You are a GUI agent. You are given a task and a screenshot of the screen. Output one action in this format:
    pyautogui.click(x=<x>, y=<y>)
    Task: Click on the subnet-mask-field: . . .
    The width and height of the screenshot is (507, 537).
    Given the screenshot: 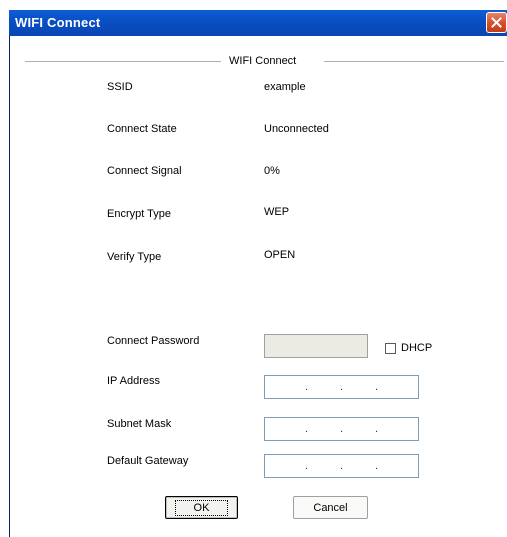 What is the action you would take?
    pyautogui.click(x=341, y=429)
    